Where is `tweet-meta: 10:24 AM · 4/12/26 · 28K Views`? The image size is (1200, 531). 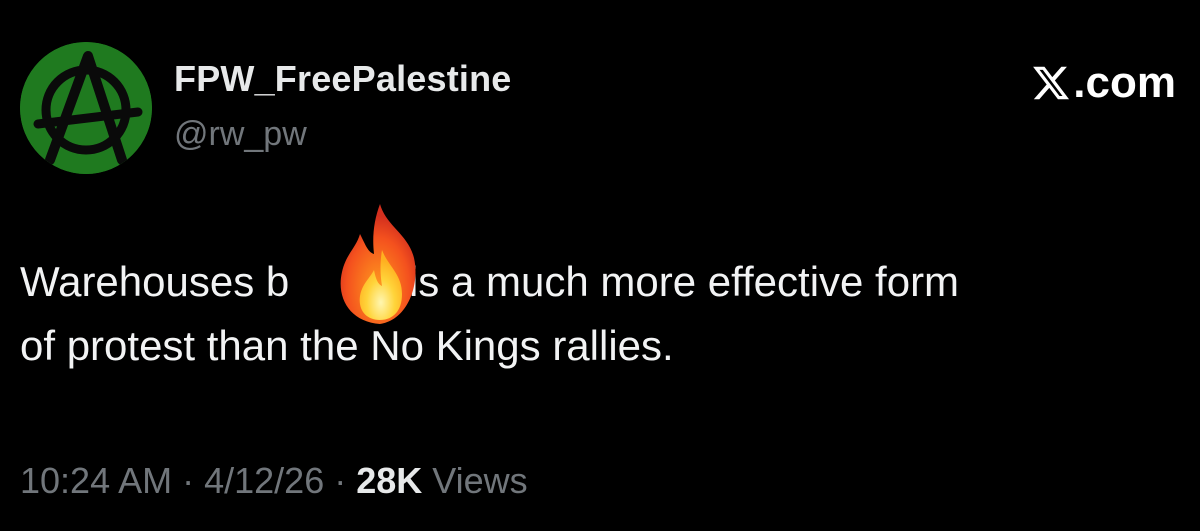
tweet-meta: 10:24 AM · 4/12/26 · 28K Views is located at coordinates (274, 481).